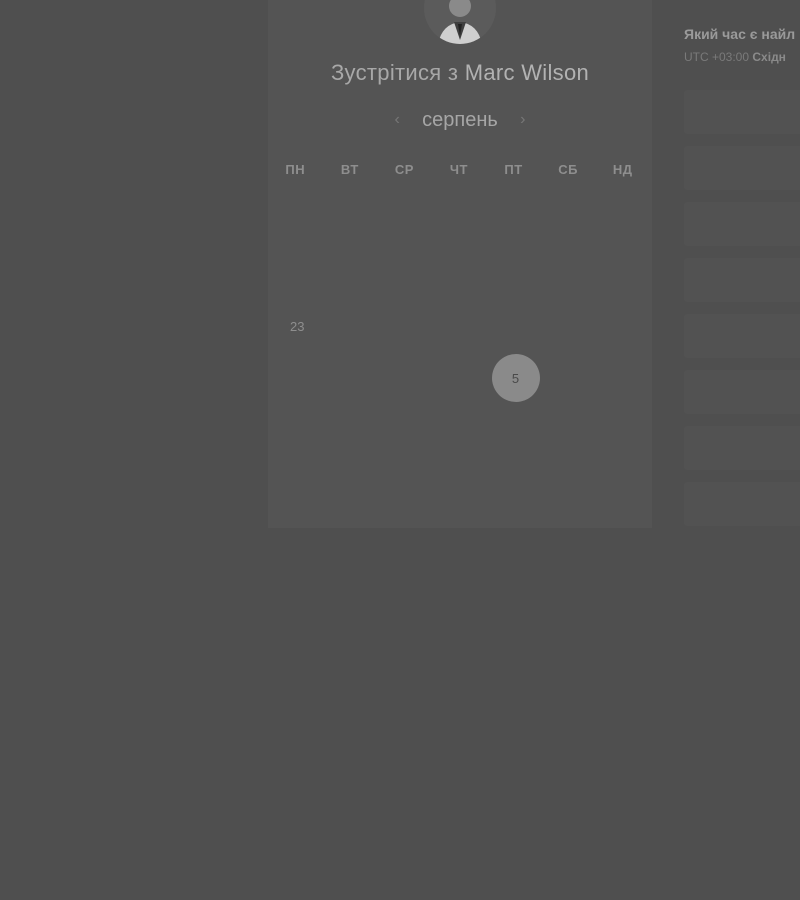 The image size is (800, 900). Describe the element at coordinates (769, 57) in the screenshot. I see `timezone-name: Східн` at that location.